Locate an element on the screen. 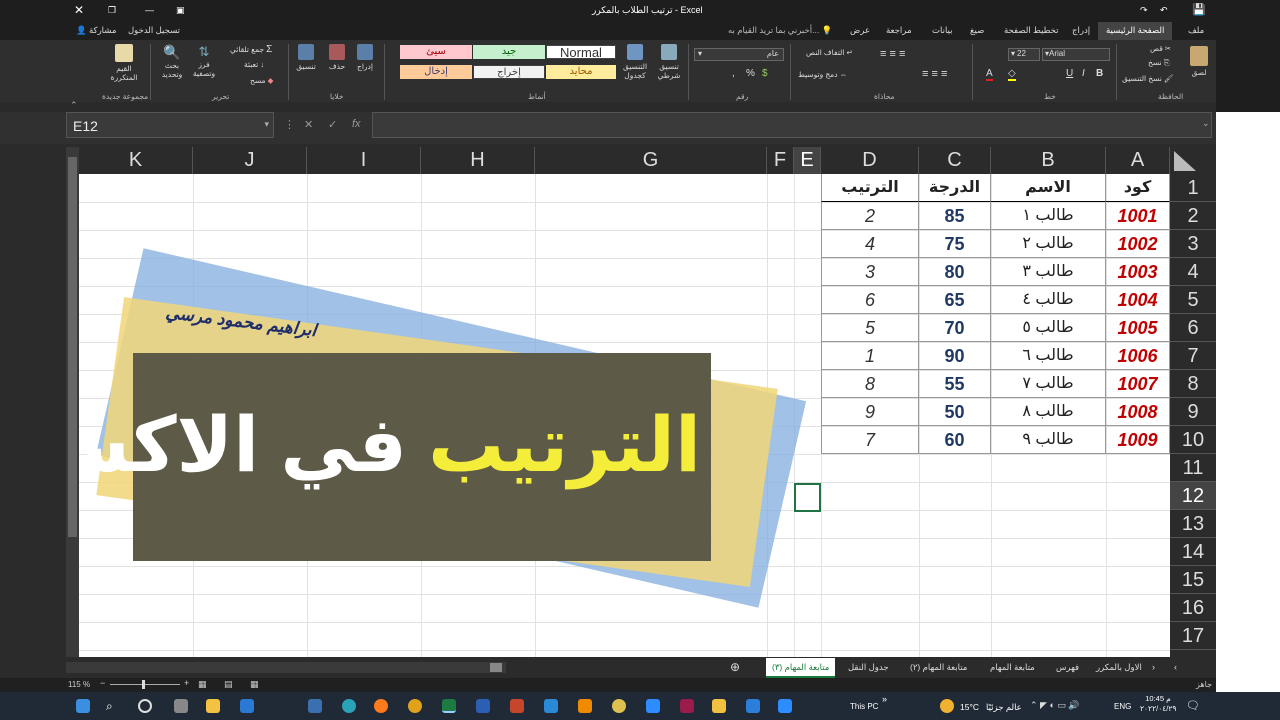  zoom-in-icon: + is located at coordinates (186, 683).